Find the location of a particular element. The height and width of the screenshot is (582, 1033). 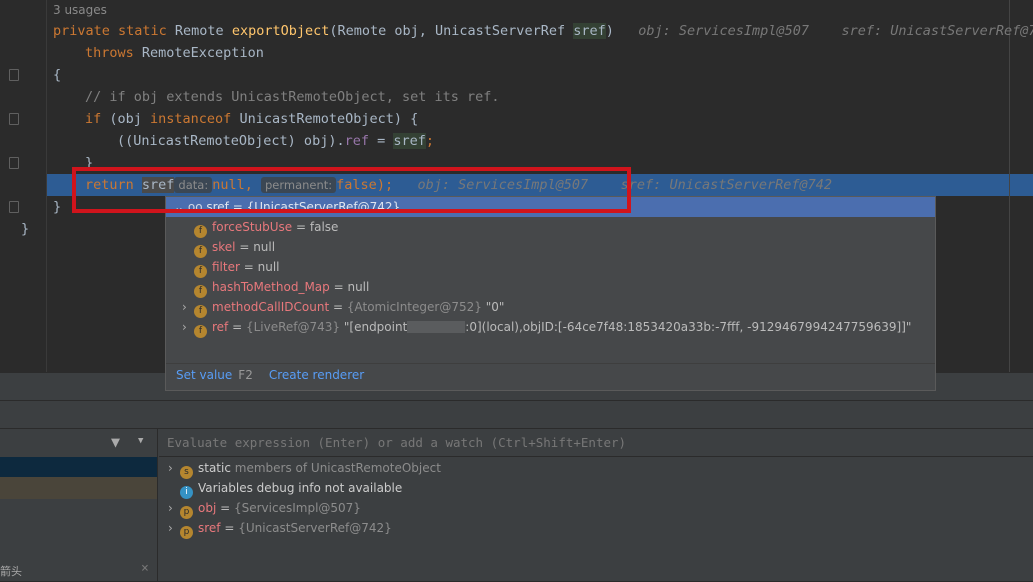

dropdown-arrow-icon: ▼ is located at coordinates (140, 441).